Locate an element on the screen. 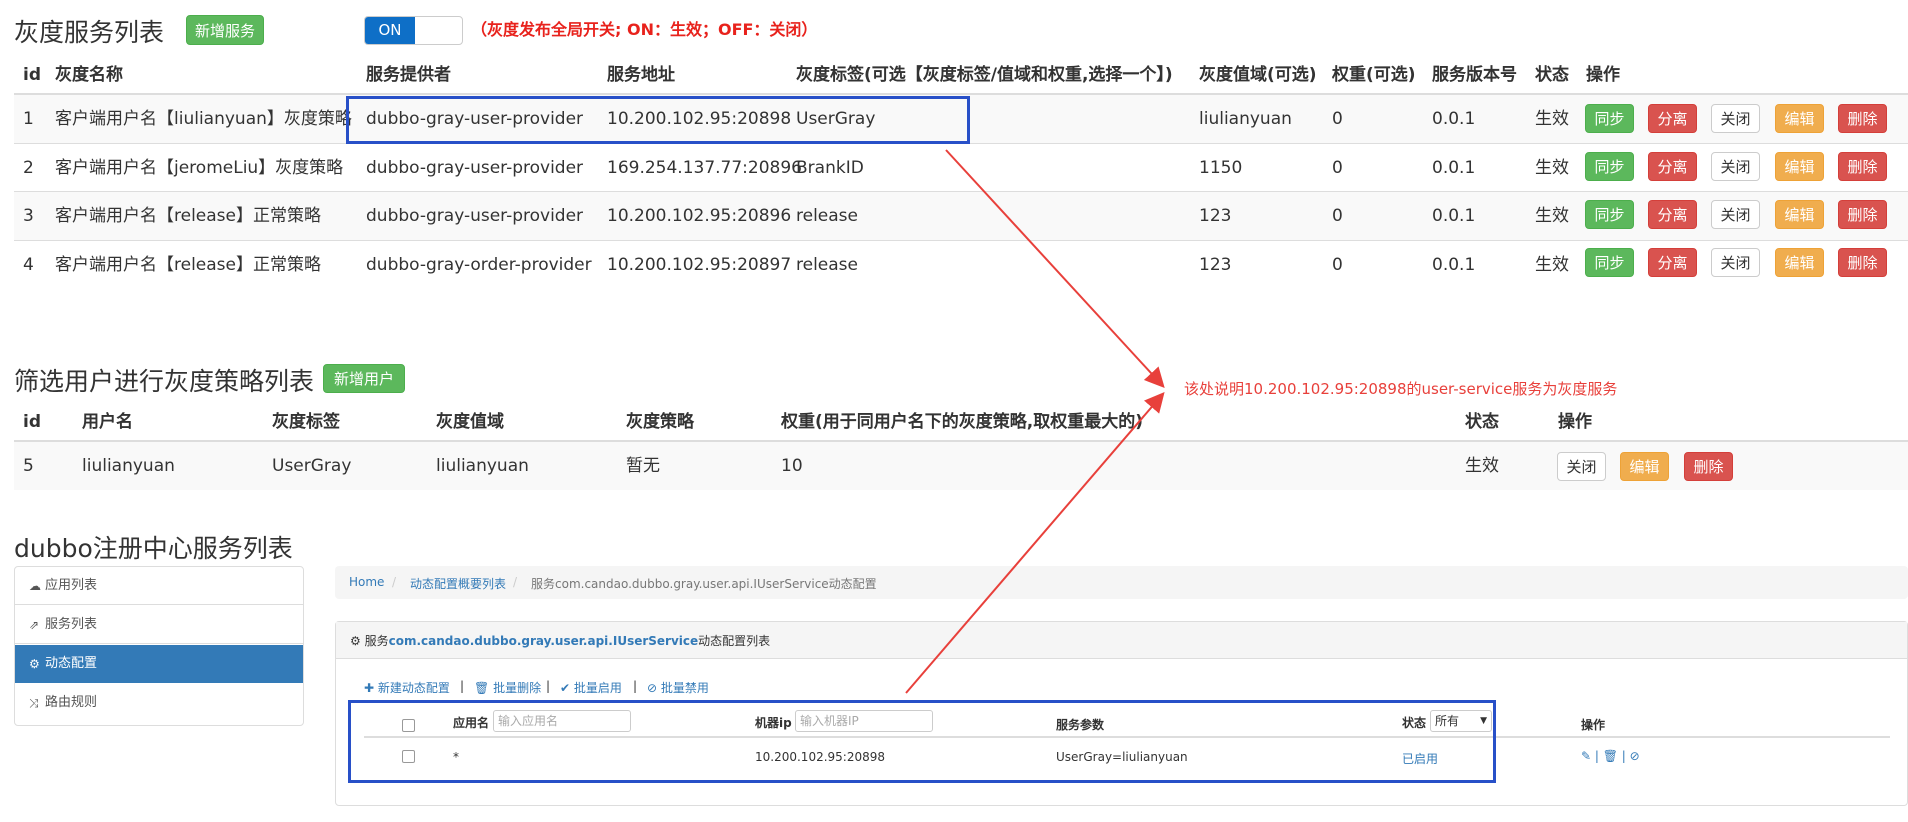  annotation-arrows is located at coordinates (1035, 421).